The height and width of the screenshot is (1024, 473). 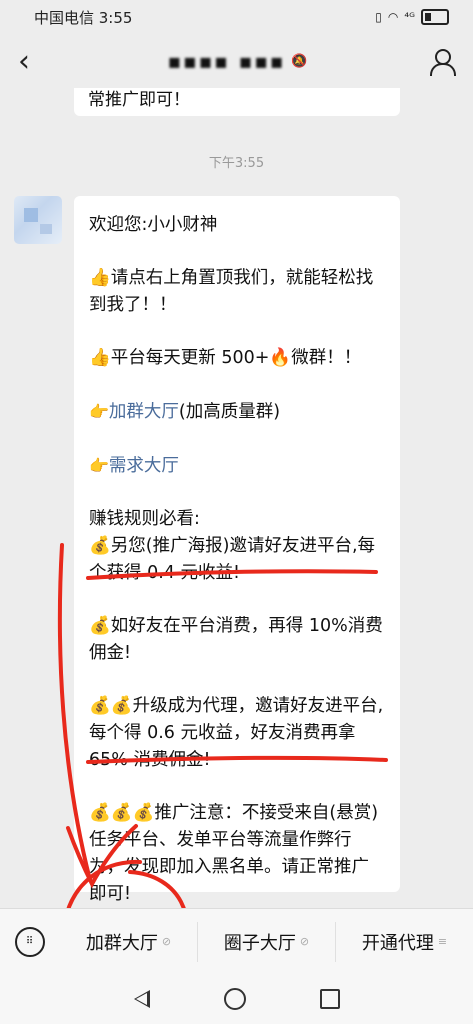 I want to click on system-home-icon, so click(x=234, y=999).